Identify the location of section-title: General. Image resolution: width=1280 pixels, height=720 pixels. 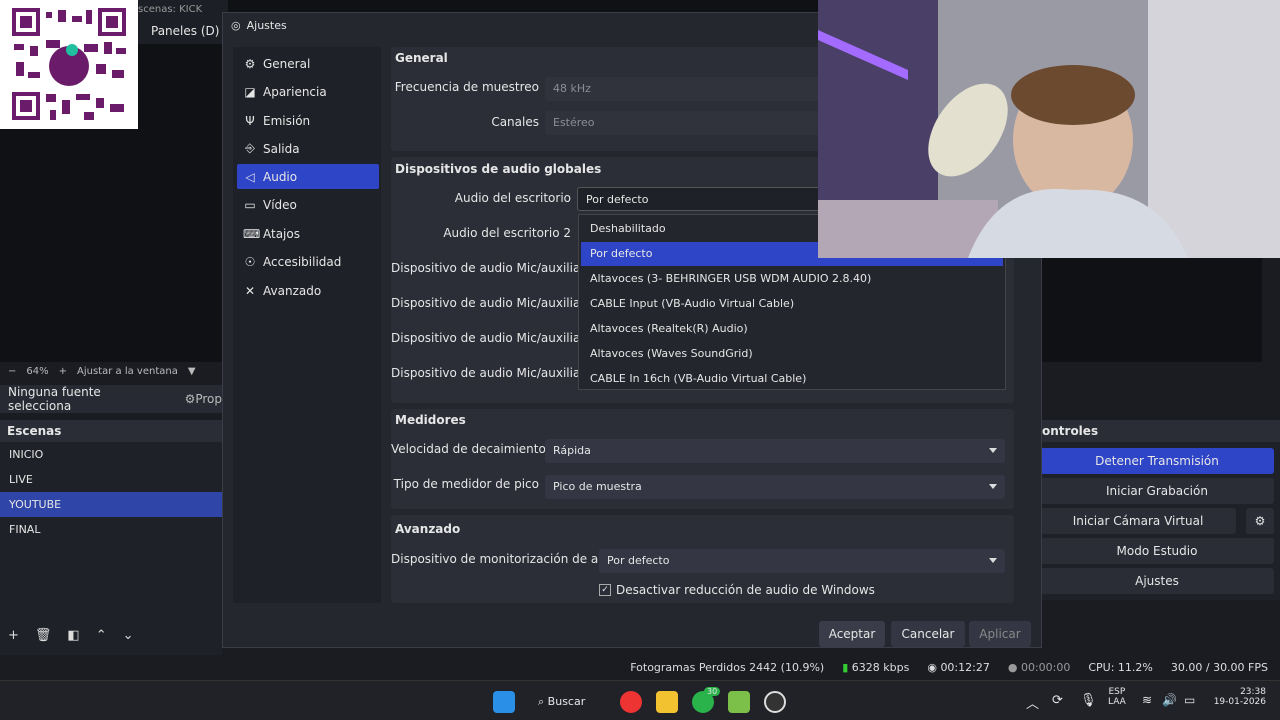
(421, 58).